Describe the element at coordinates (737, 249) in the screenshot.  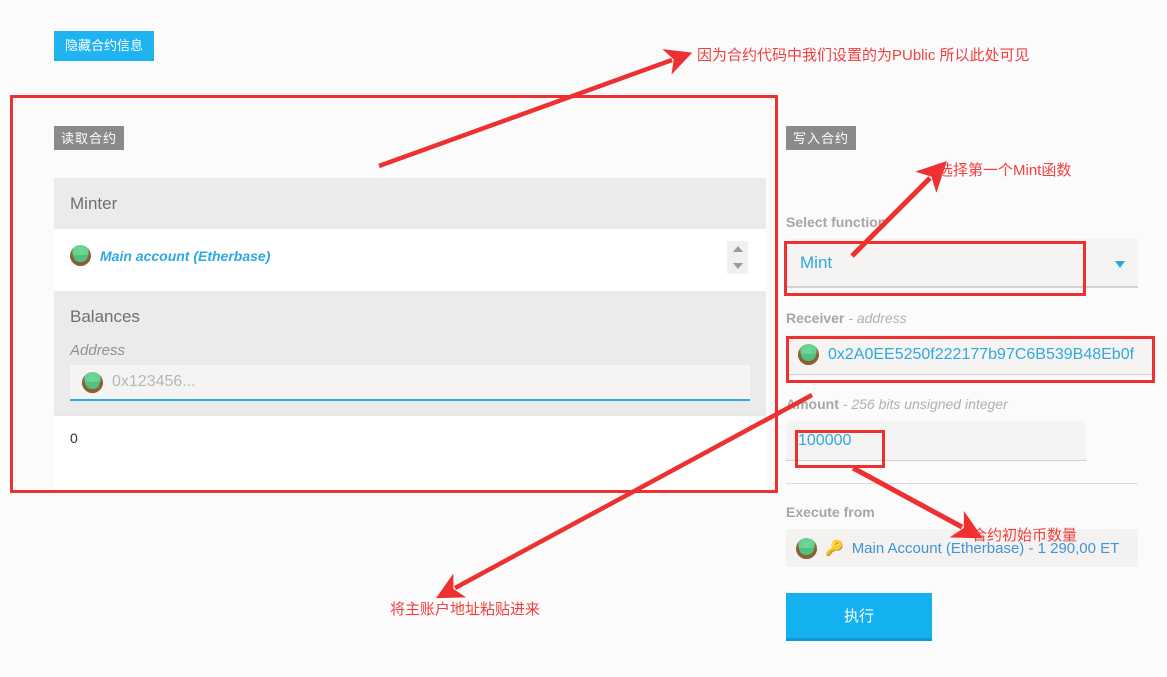
I see `caret-up-icon` at that location.